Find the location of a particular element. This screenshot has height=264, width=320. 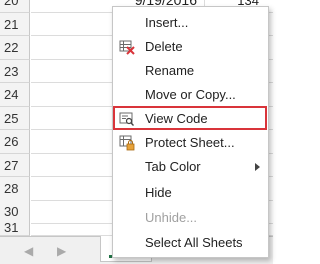

row-header: 24 is located at coordinates (15, 95).